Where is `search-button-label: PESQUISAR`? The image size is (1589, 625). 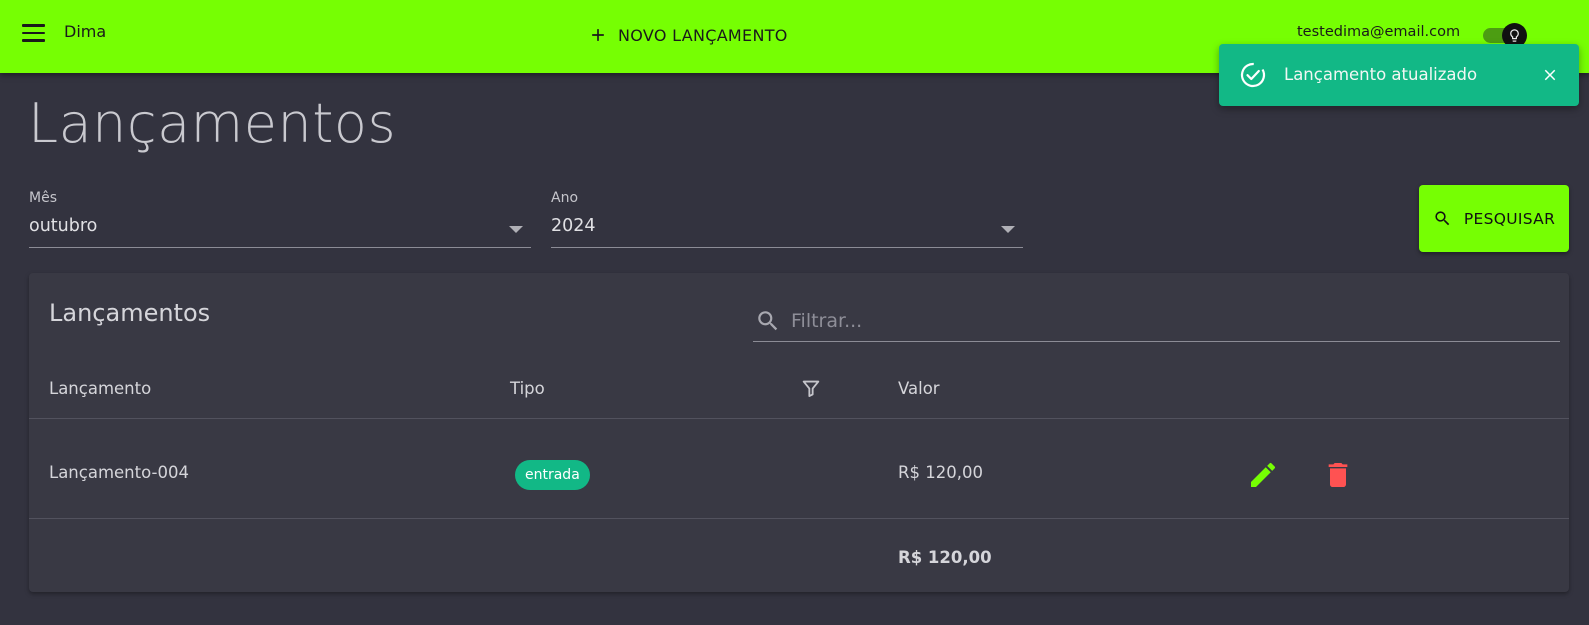 search-button-label: PESQUISAR is located at coordinates (1509, 218).